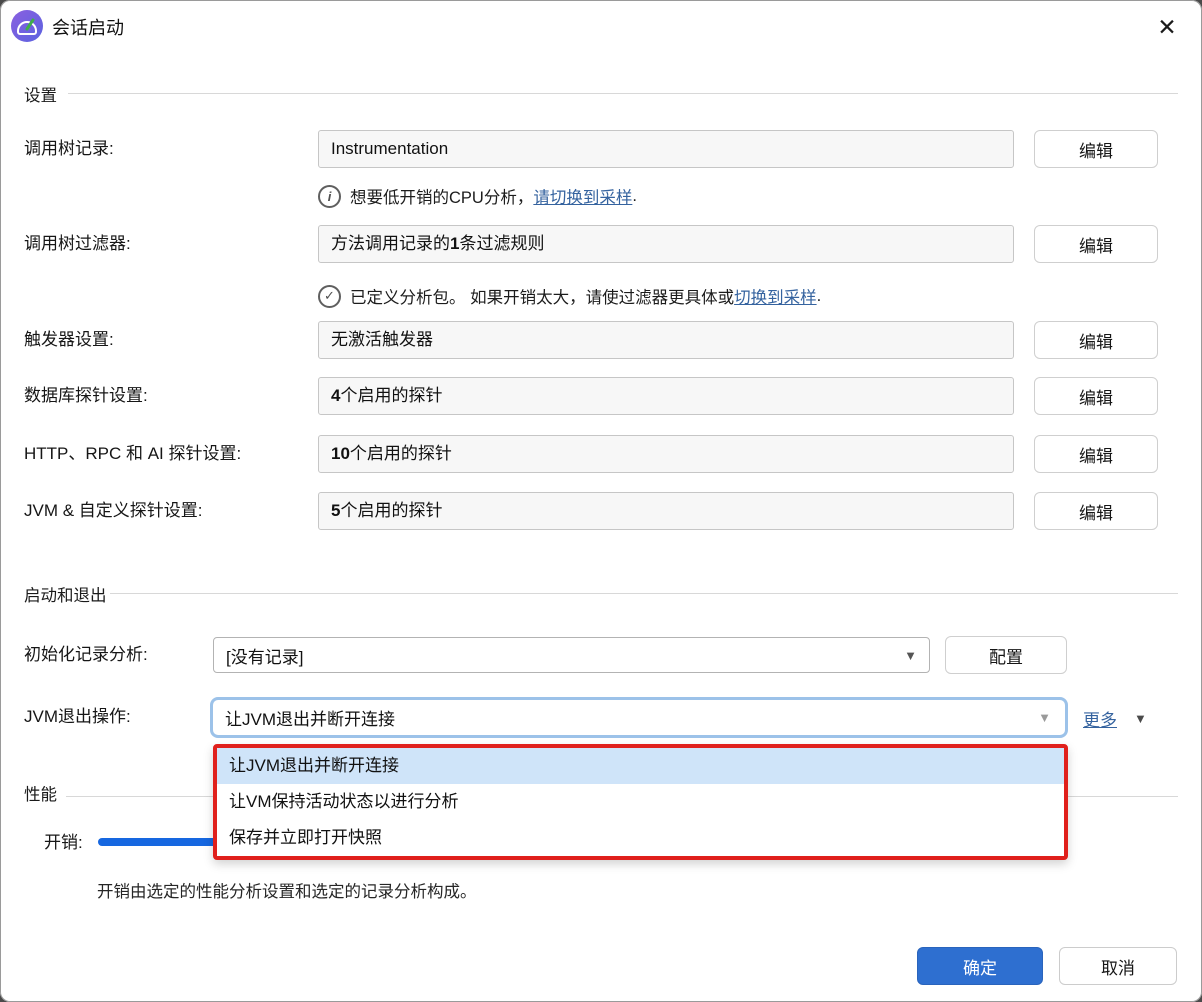 This screenshot has height=1002, width=1202. Describe the element at coordinates (27, 26) in the screenshot. I see `app-logo-icon` at that location.